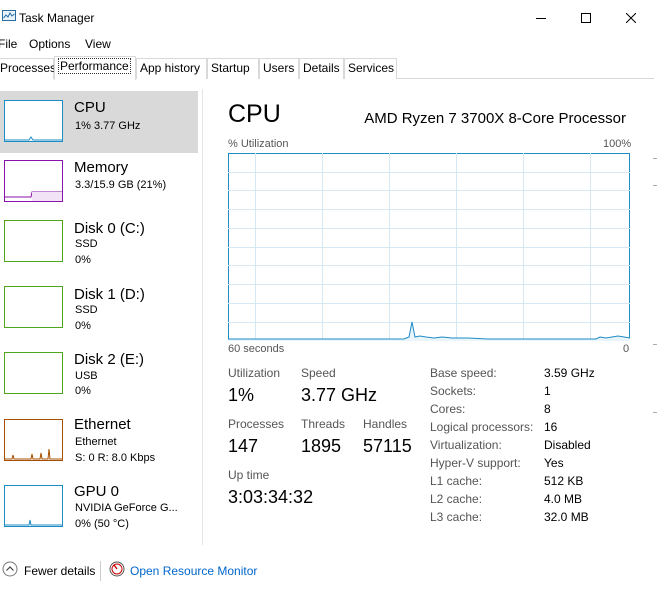 The width and height of the screenshot is (657, 591). I want to click on cpu-thumbnail-graph, so click(33, 121).